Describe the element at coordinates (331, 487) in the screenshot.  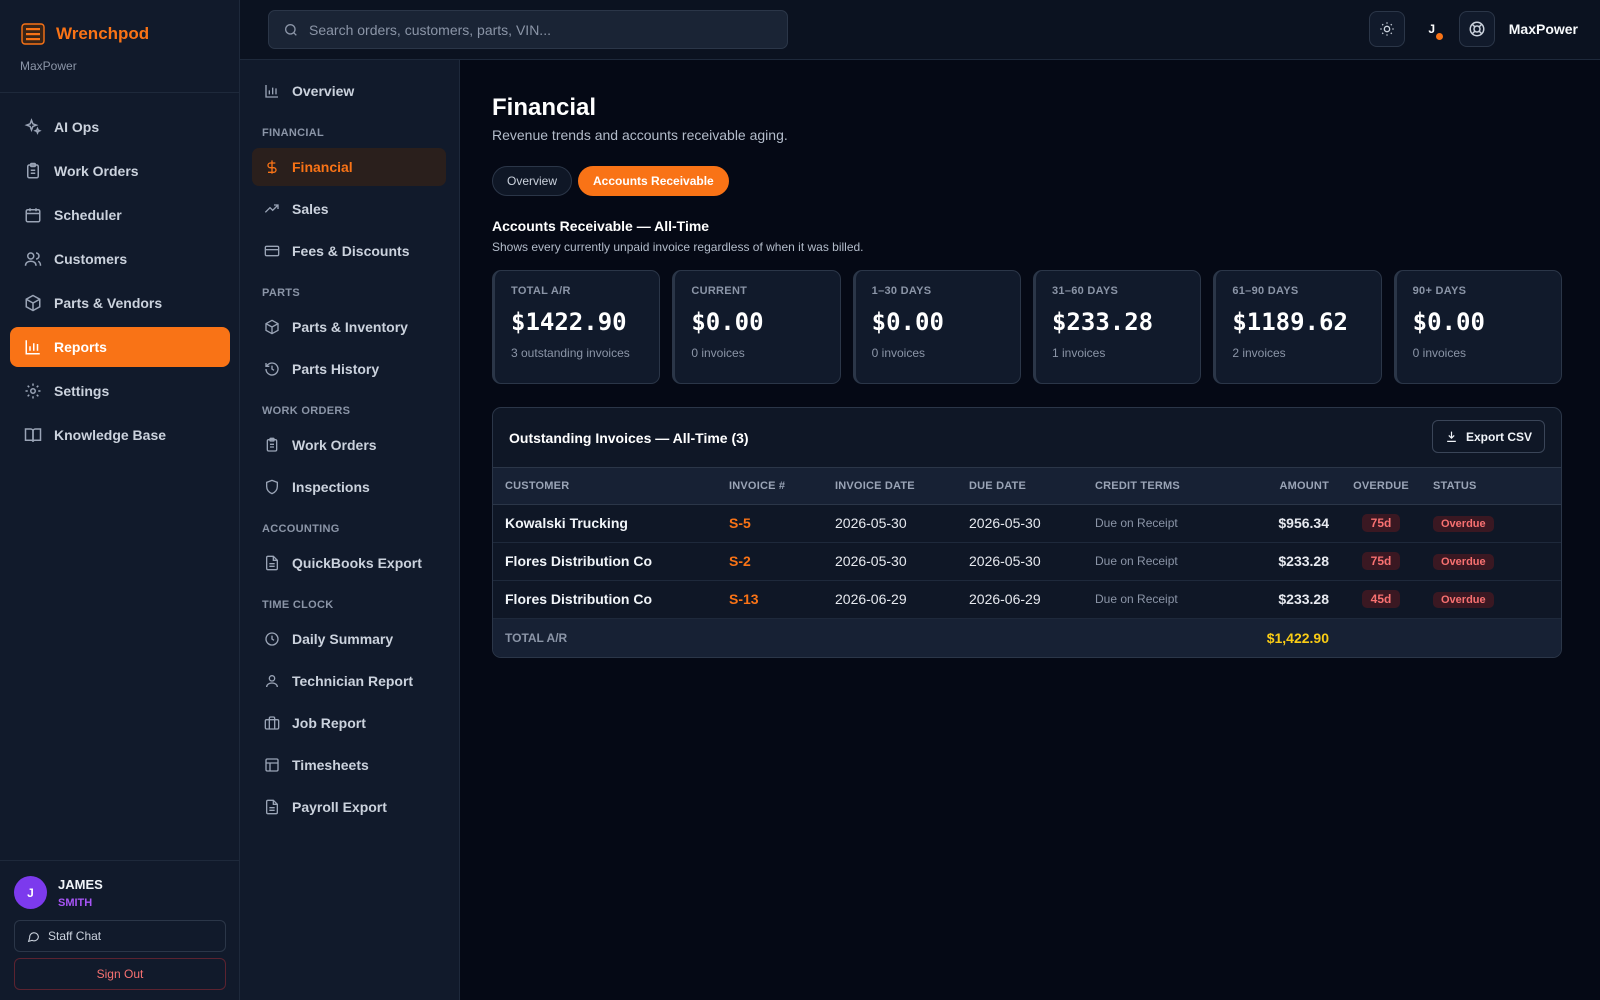
I see `subnav-label: Inspections` at that location.